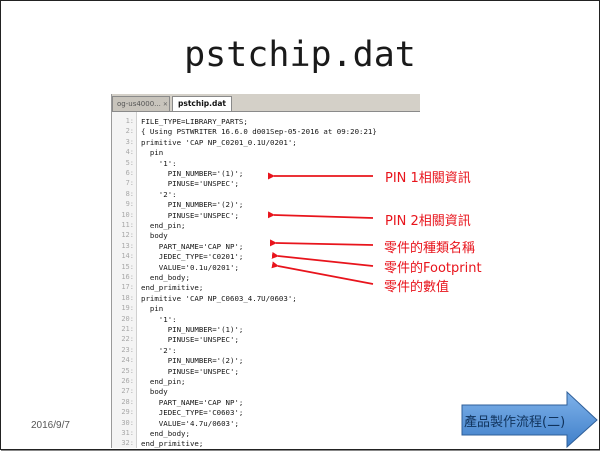  Describe the element at coordinates (321, 243) in the screenshot. I see `arrow-part-name` at that location.